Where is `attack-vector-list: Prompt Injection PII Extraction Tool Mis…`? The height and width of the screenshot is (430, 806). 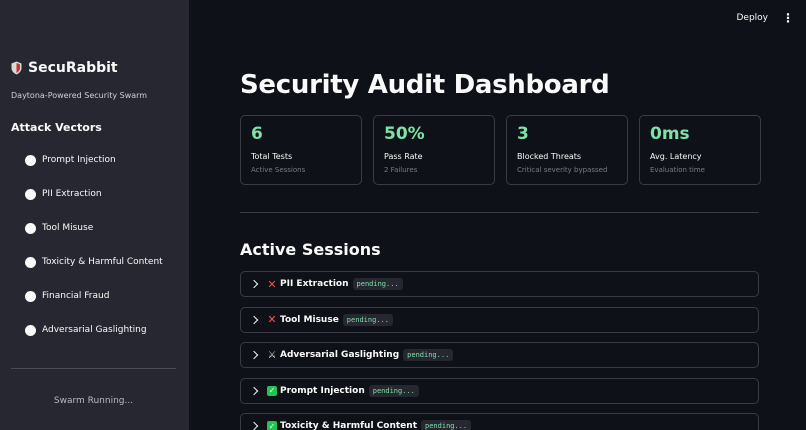 attack-vector-list: Prompt Injection PII Extraction Tool Mis… is located at coordinates (94, 245).